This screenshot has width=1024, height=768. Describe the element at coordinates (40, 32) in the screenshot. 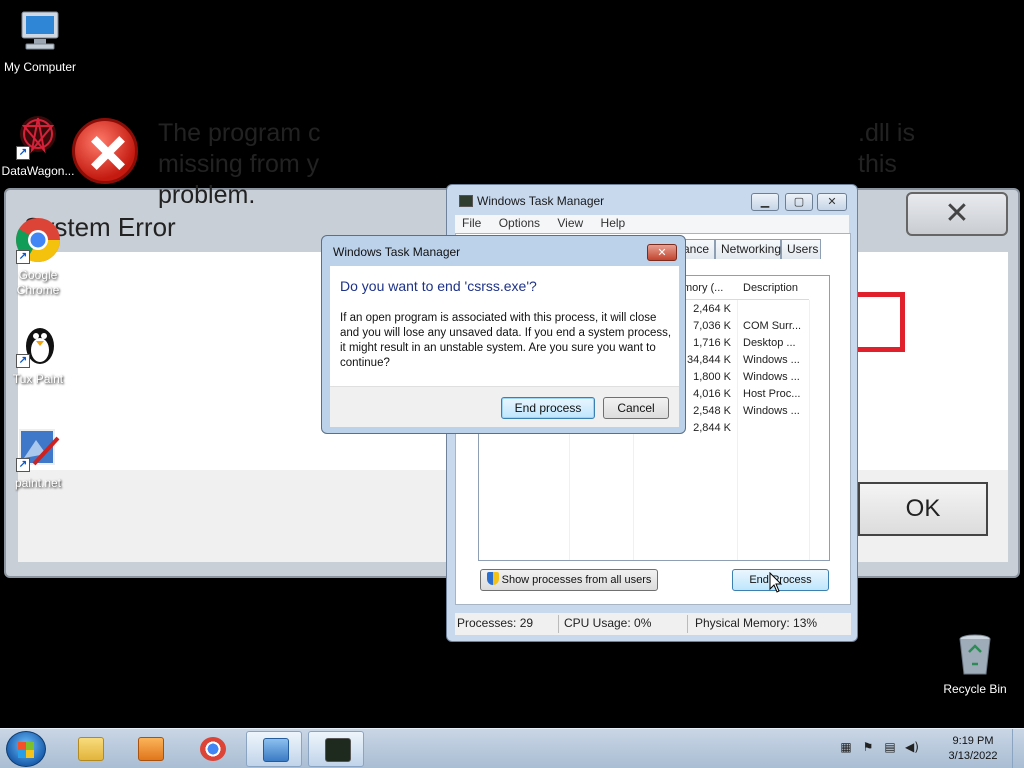

I see `computer-icon` at that location.